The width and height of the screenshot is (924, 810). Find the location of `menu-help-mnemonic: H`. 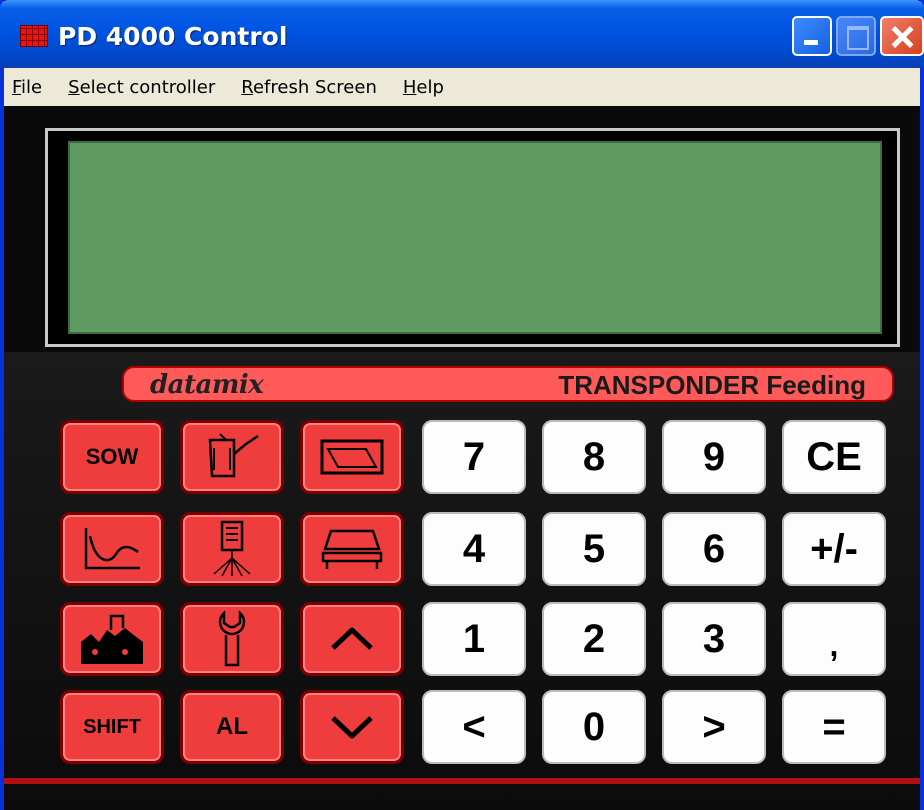

menu-help-mnemonic: H is located at coordinates (409, 87).